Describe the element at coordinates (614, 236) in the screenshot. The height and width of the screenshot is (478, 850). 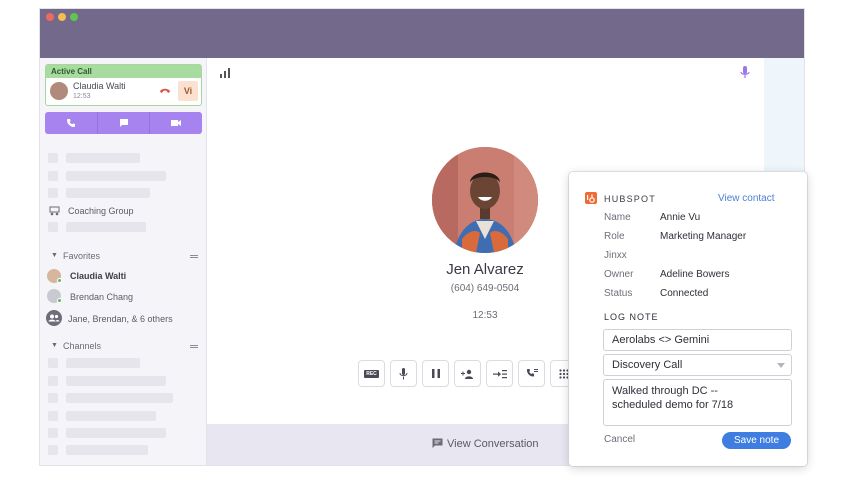
I see `field-label-role: Role` at that location.